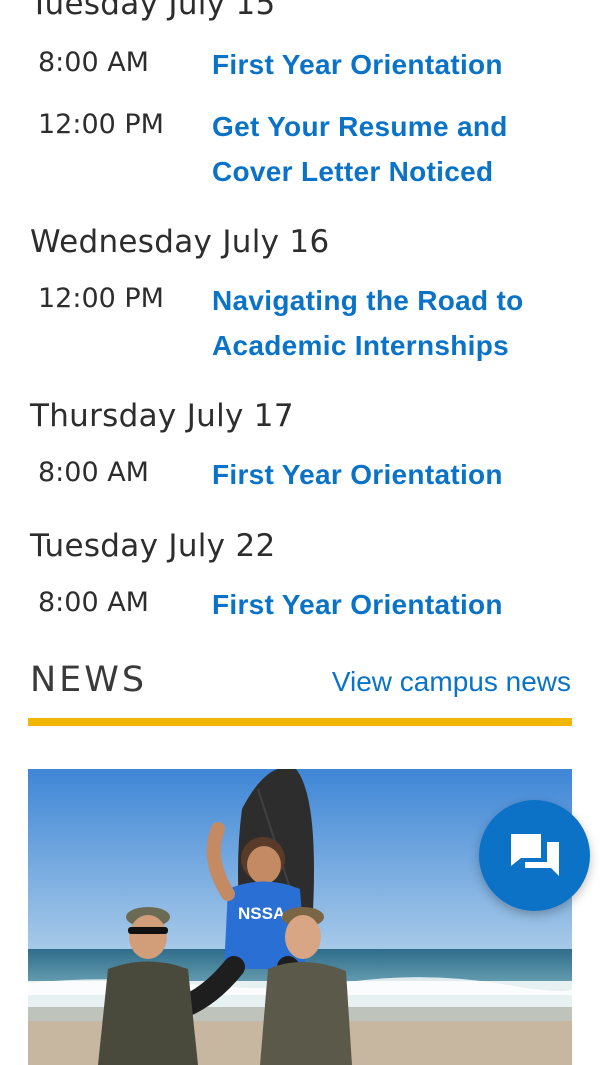  I want to click on day-heading: Tuesday July 15, so click(153, 11).